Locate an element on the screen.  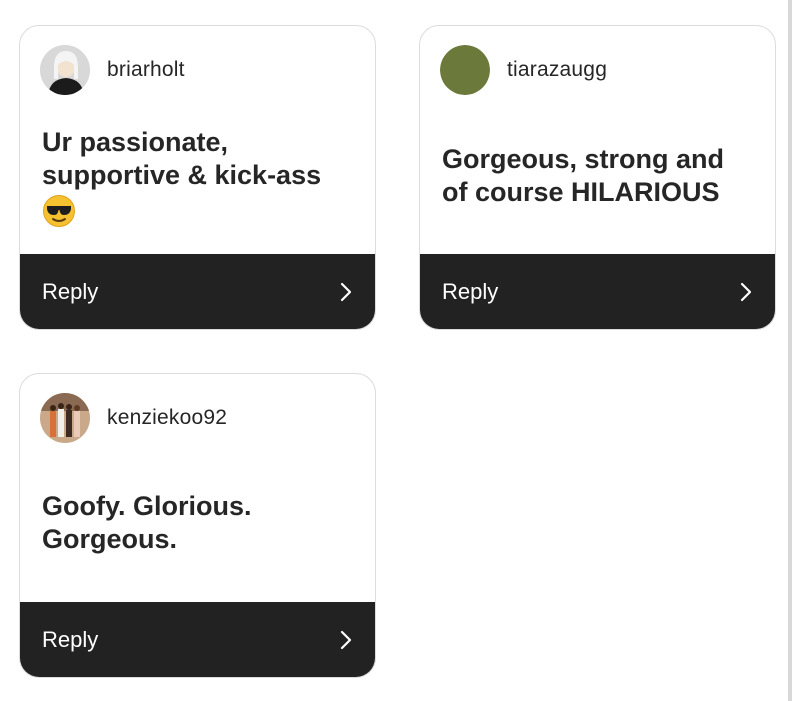
message-body: Goofy. Glorious. Gorgeous. is located at coordinates (147, 522).